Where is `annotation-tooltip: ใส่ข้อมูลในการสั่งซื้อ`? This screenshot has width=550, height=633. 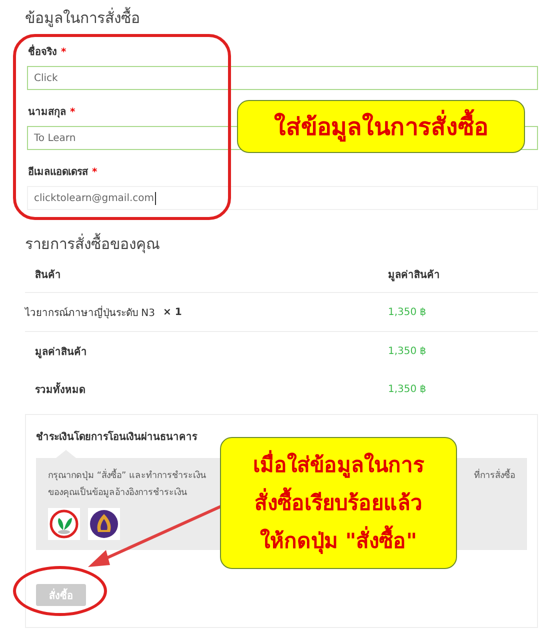
annotation-tooltip: ใส่ข้อมูลในการสั่งซื้อ is located at coordinates (381, 126).